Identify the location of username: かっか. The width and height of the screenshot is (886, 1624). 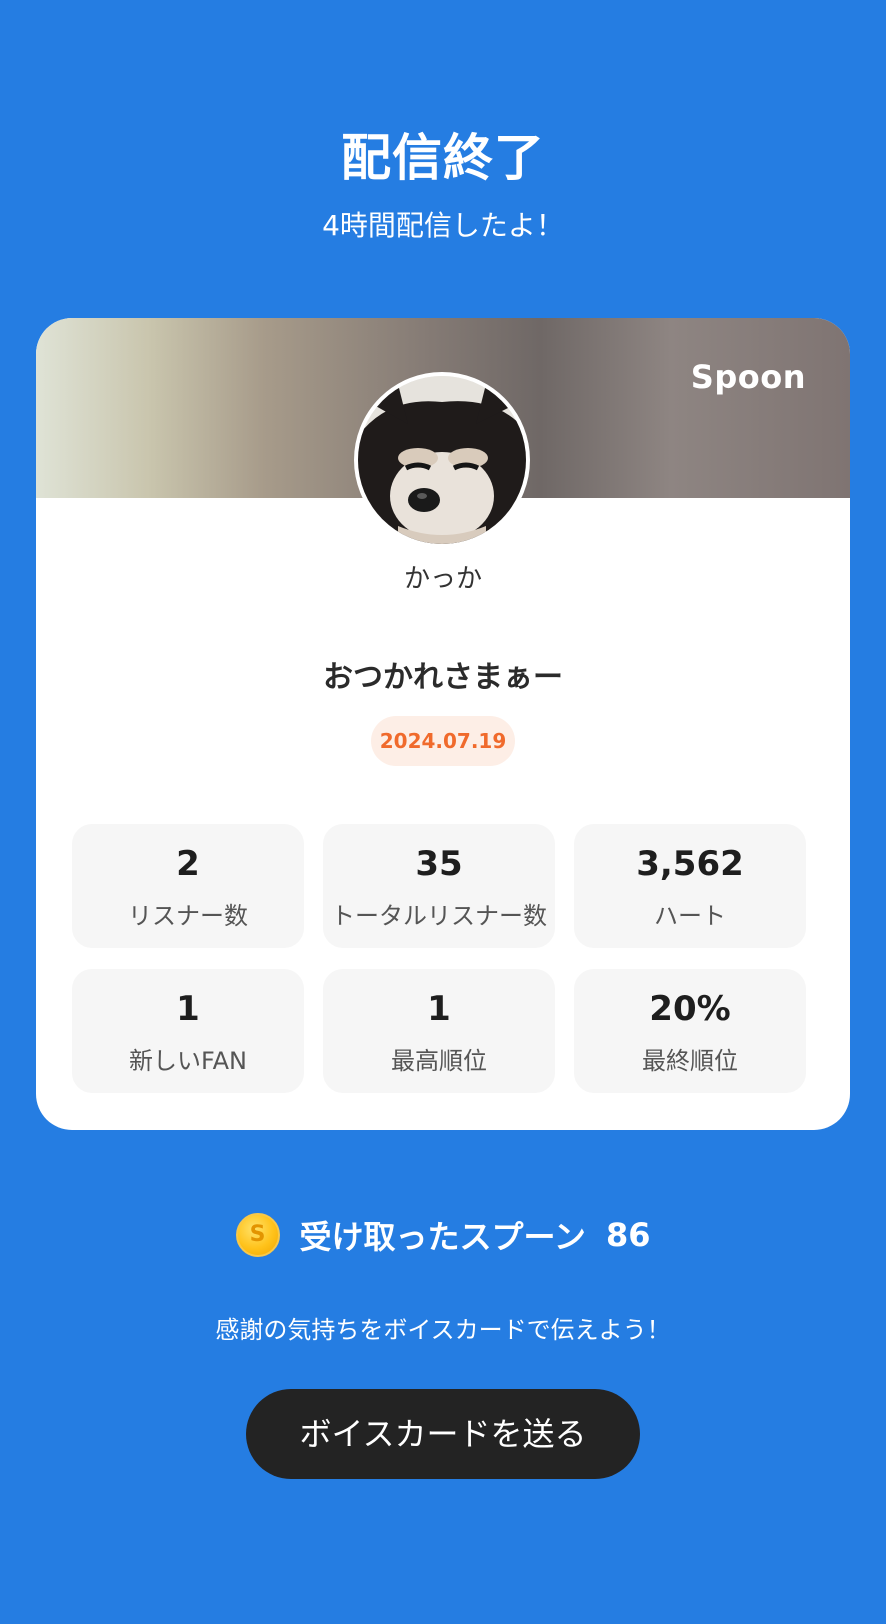
(442, 579).